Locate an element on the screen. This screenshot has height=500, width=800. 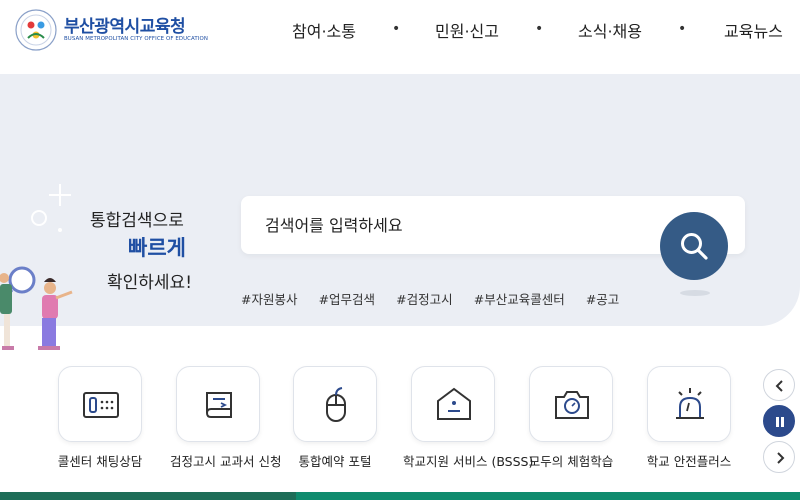
hero-line-3: 확인하세요! is located at coordinates (150, 283).